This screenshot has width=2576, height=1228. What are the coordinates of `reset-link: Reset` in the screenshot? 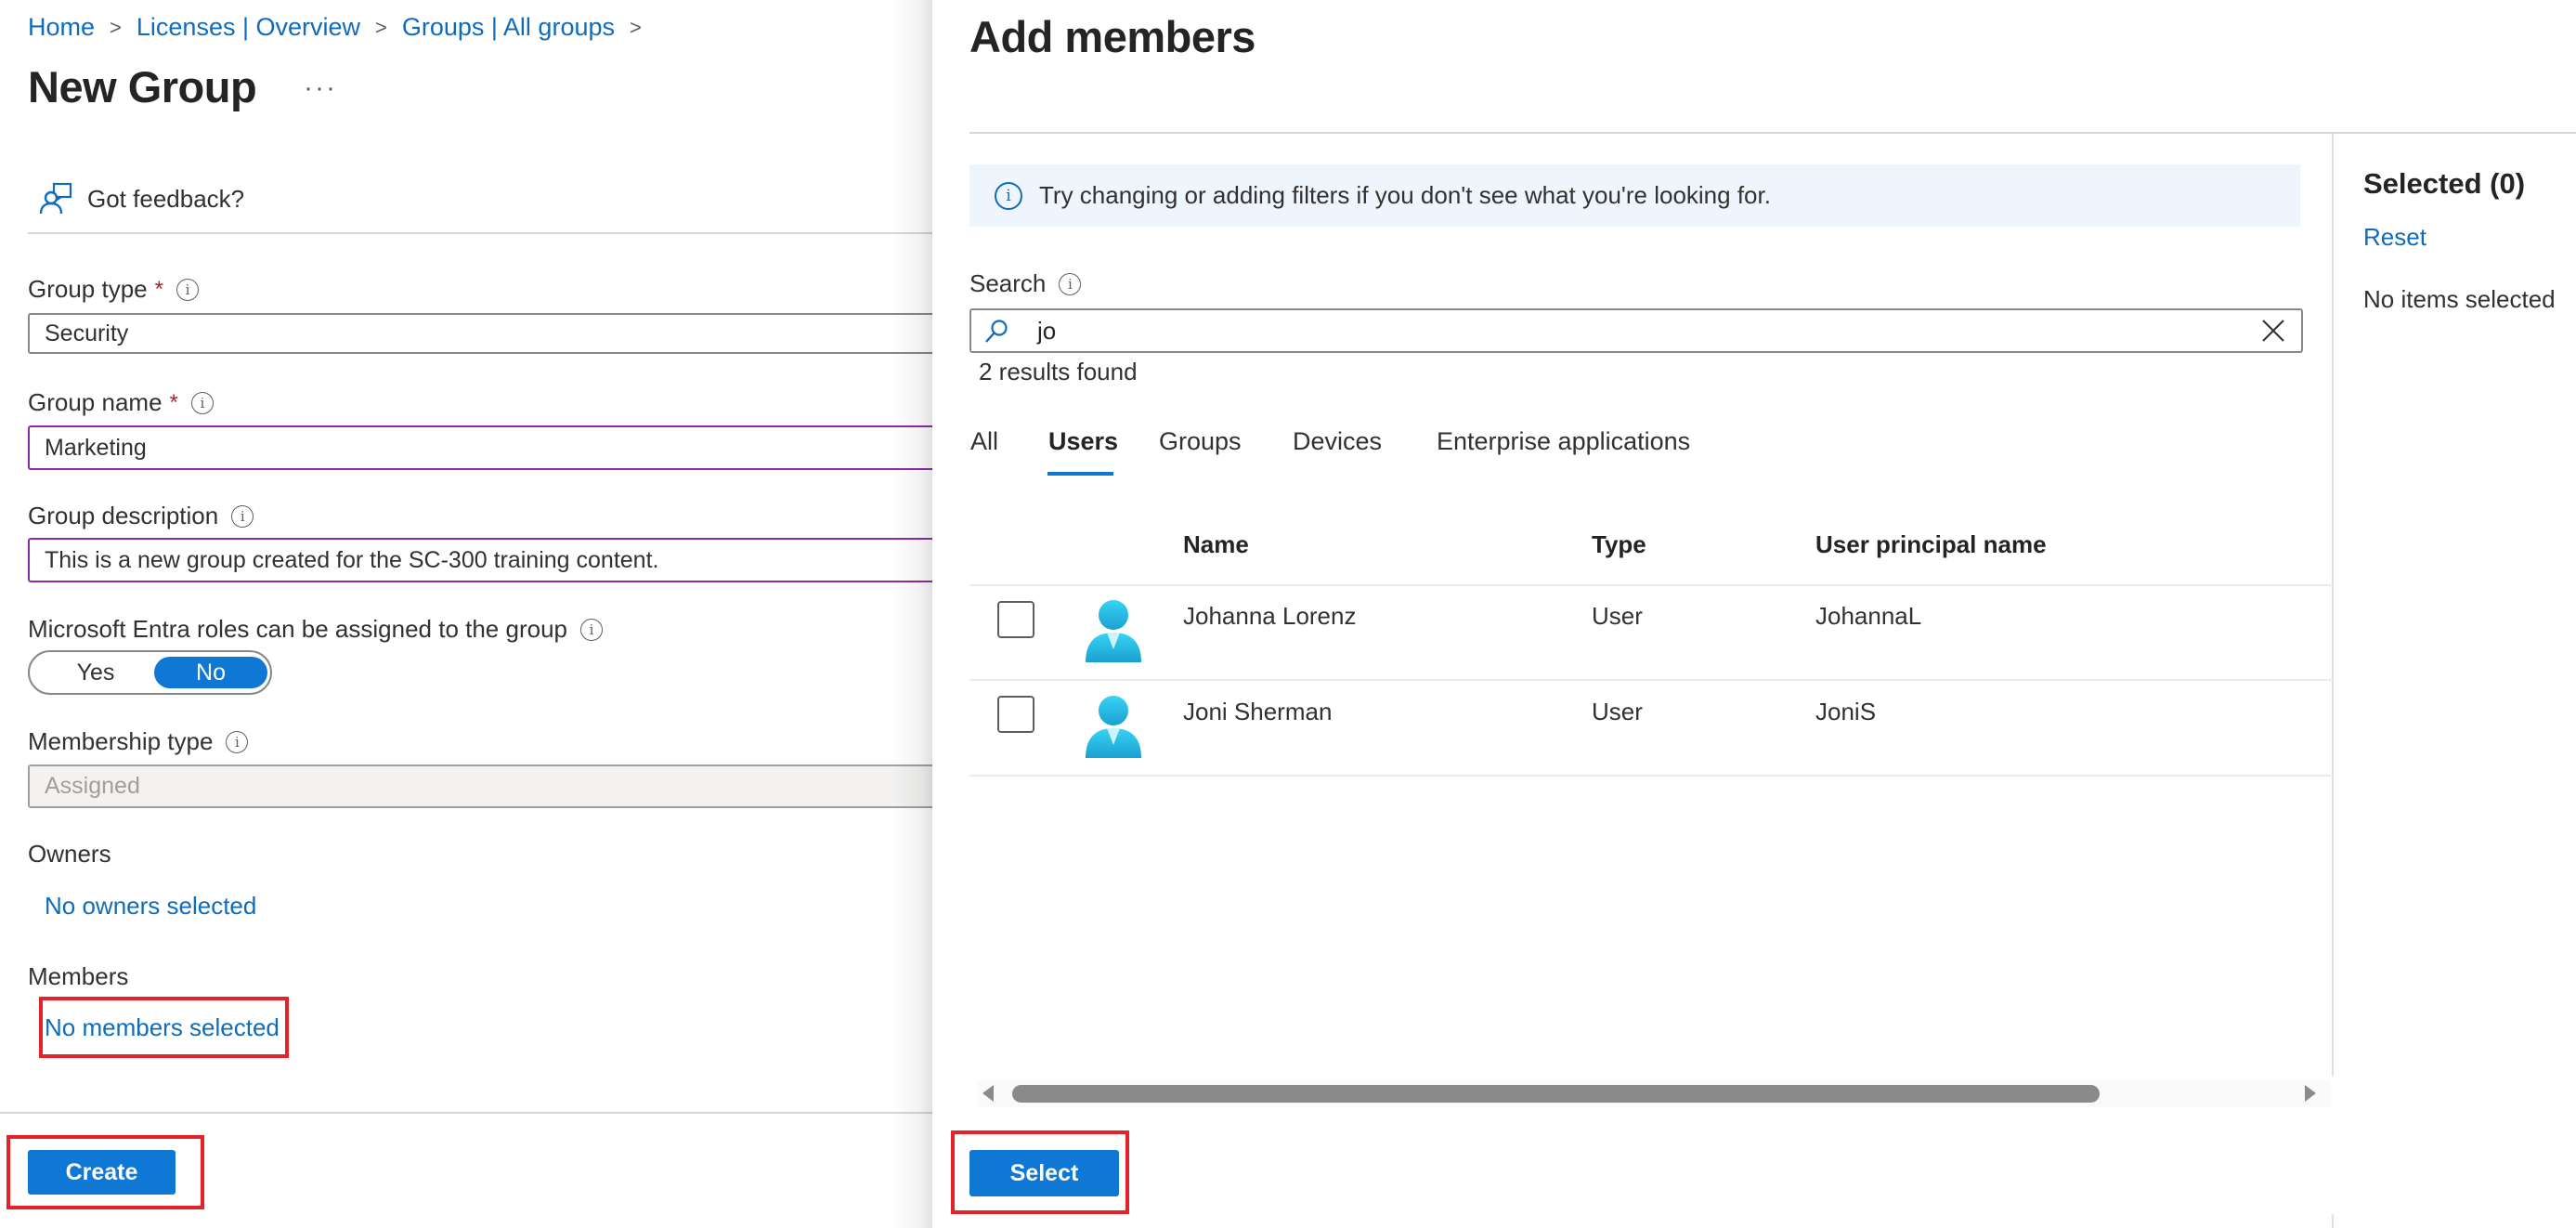 It's located at (2394, 237).